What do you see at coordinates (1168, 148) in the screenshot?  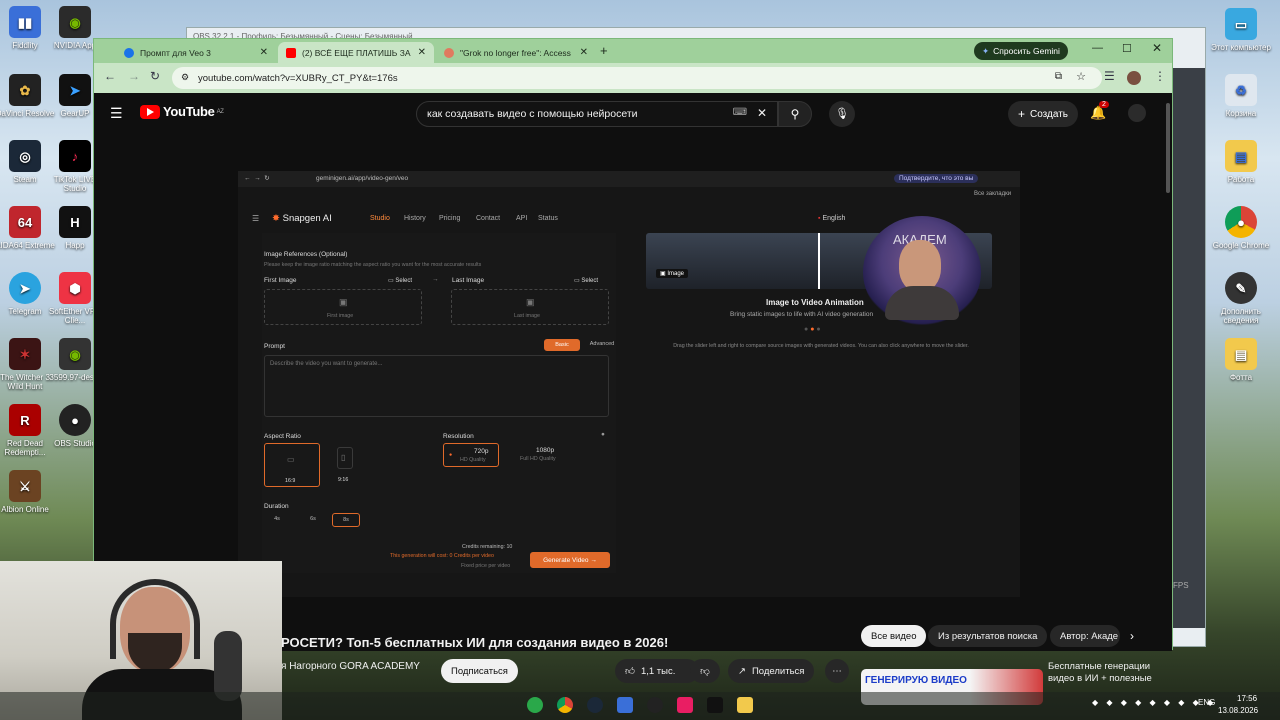 I see `page-scrollbar` at bounding box center [1168, 148].